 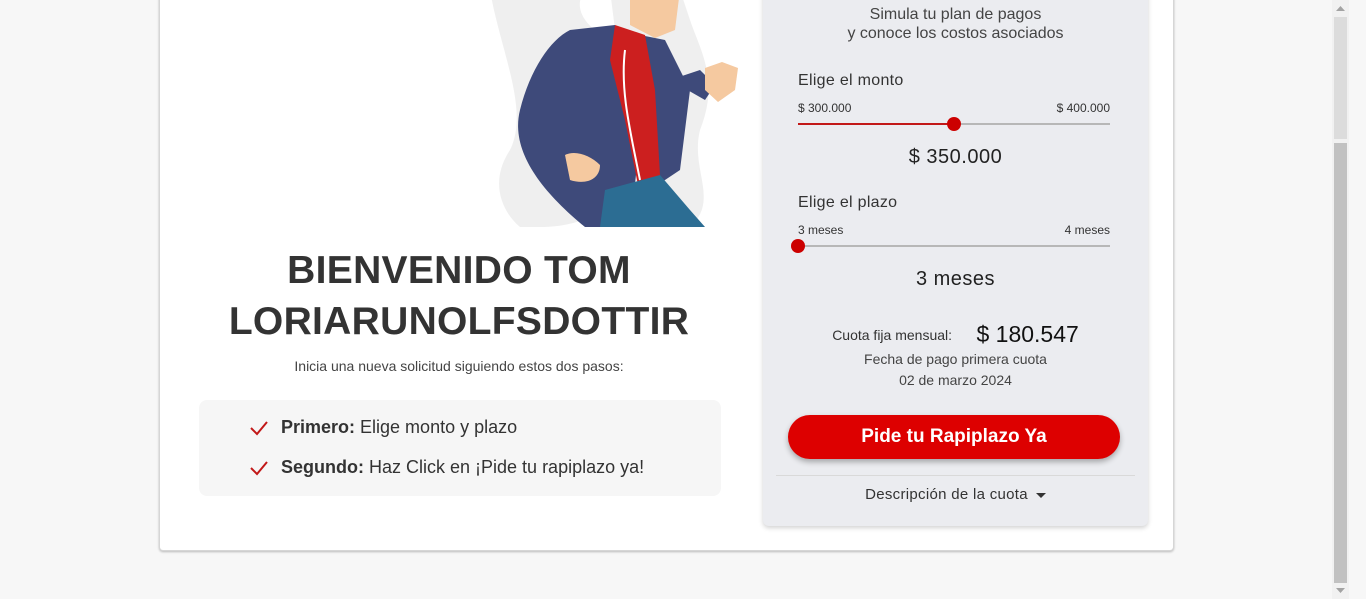 I want to click on step-1-bold: Primero:, so click(x=318, y=427).